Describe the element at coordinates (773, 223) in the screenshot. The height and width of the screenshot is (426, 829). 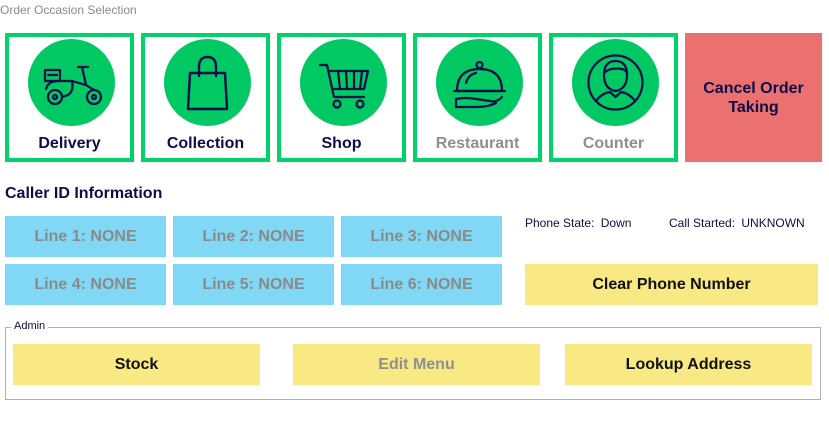
I see `call-started-value: UNKNOWN` at that location.